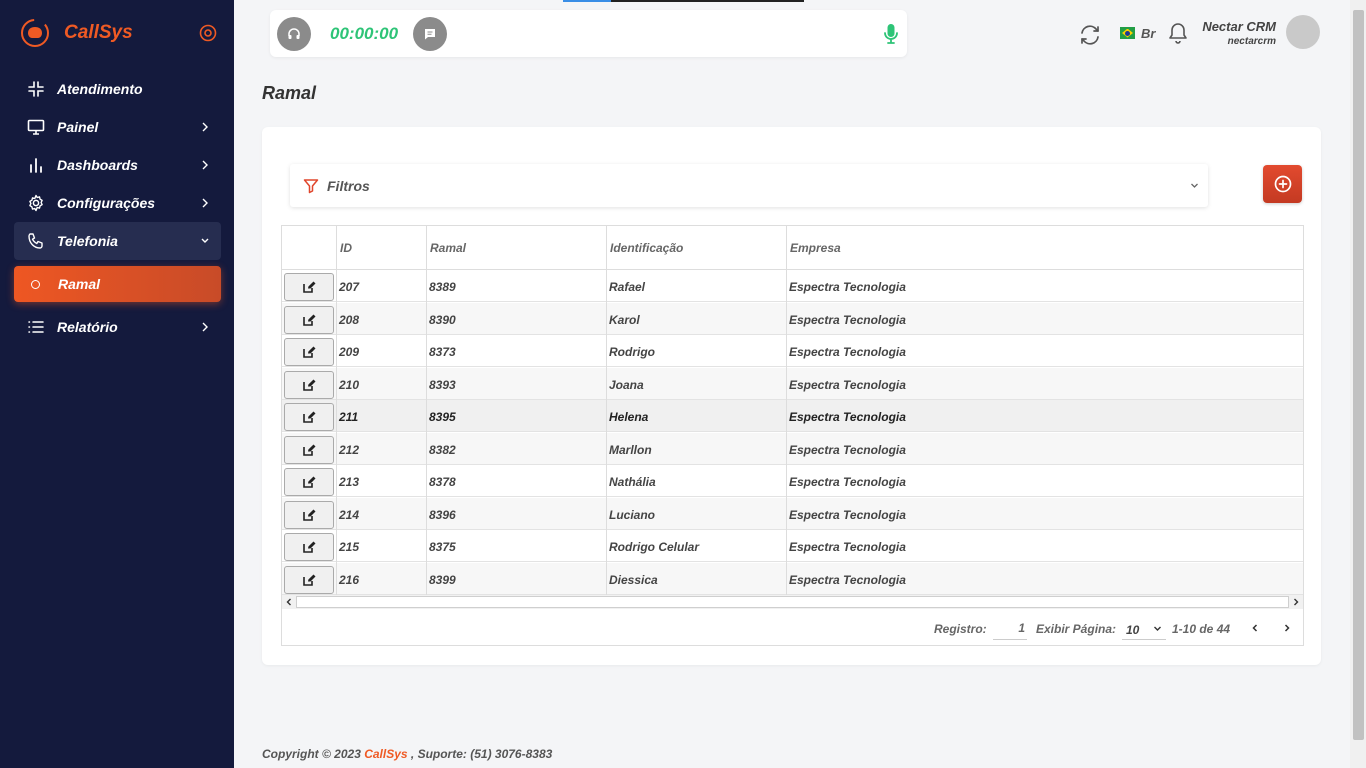 The width and height of the screenshot is (1366, 768). Describe the element at coordinates (120, 33) in the screenshot. I see `brand: CallSys` at that location.